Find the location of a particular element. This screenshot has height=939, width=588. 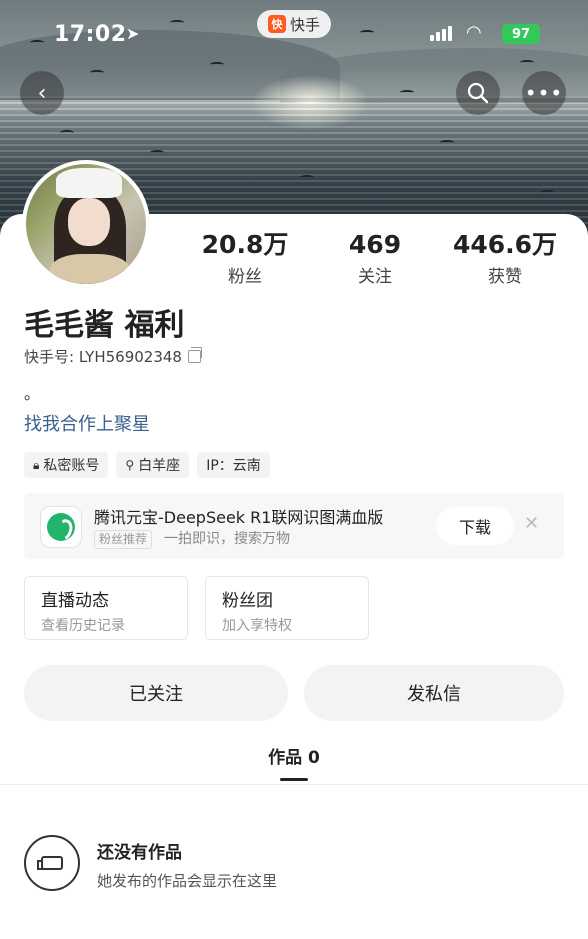

live-activity-entry: 直播动态 查看历史记录 is located at coordinates (106, 608).